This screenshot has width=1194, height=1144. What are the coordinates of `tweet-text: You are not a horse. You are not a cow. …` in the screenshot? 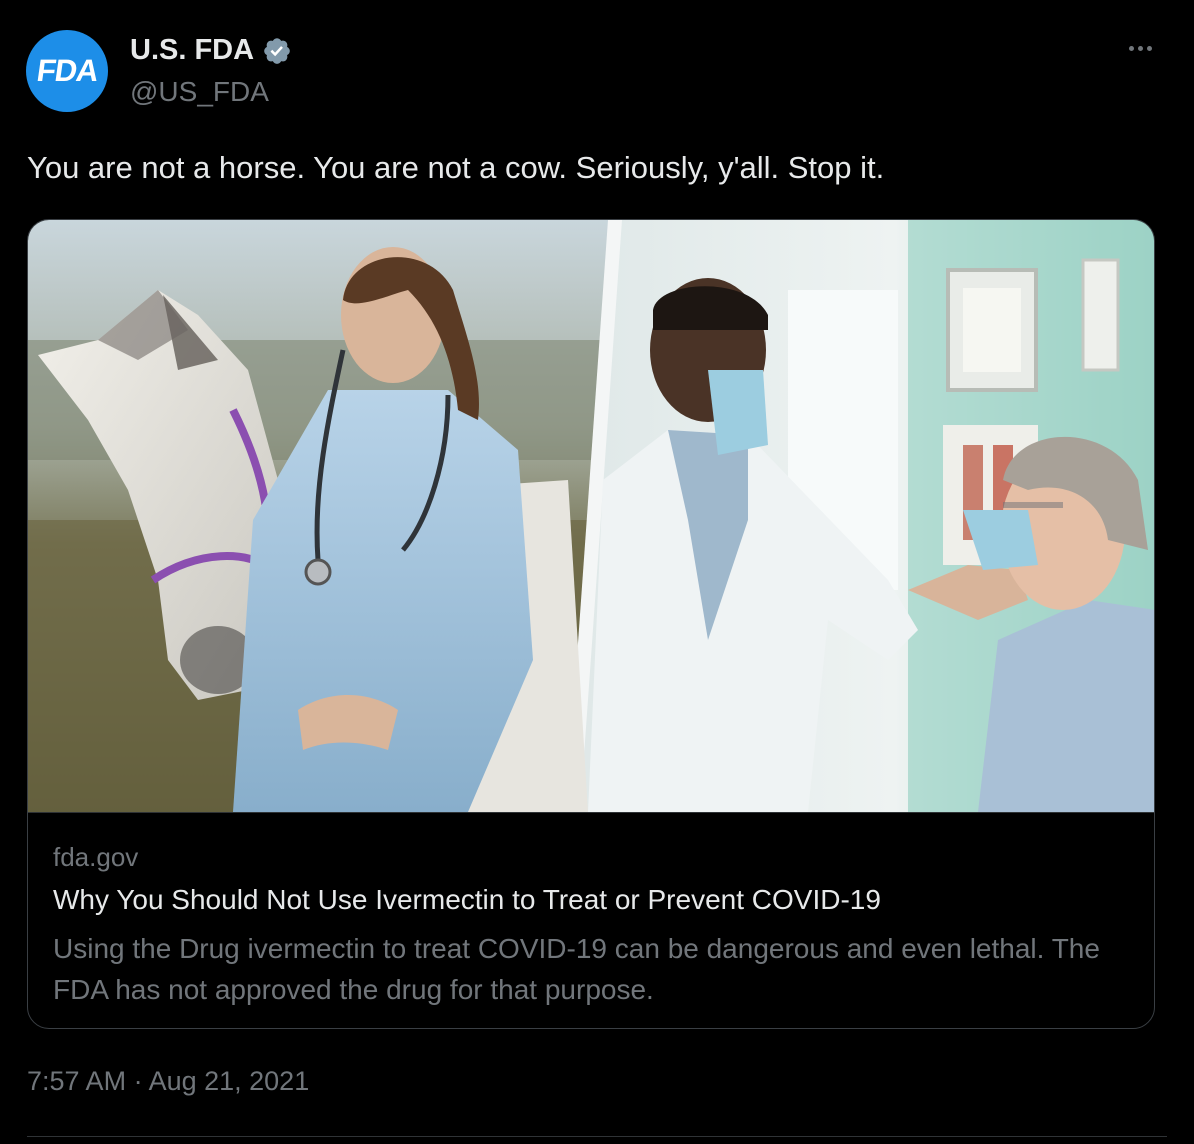 It's located at (456, 167).